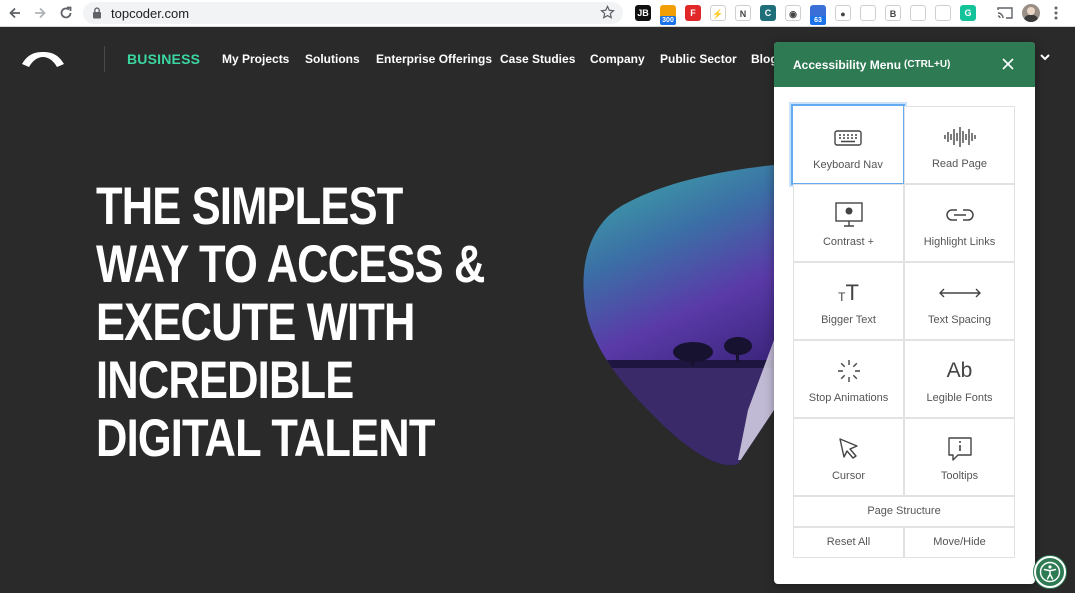  Describe the element at coordinates (353, 13) in the screenshot. I see `address-bar: topcoder.com` at that location.